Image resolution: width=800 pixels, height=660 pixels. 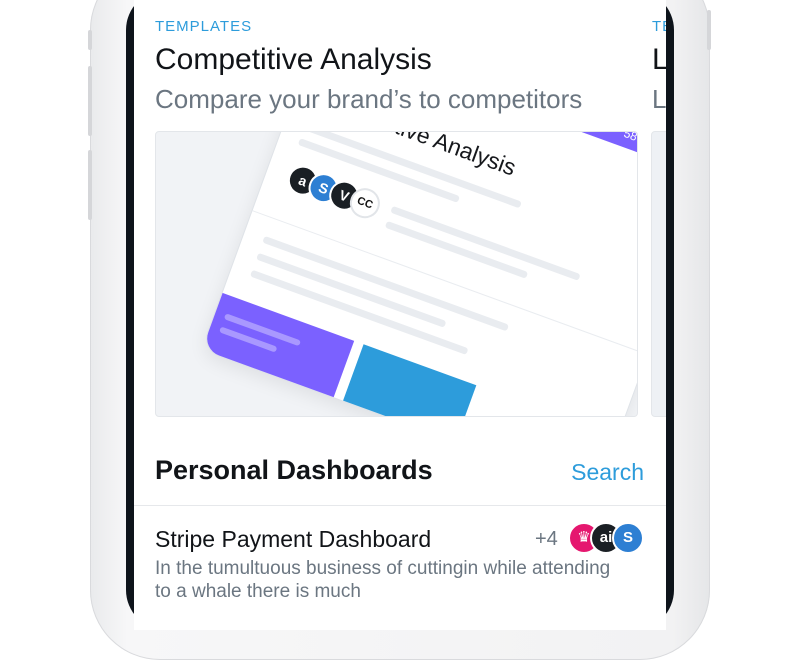 What do you see at coordinates (659, 26) in the screenshot?
I see `next-card-eyebrow: TE` at bounding box center [659, 26].